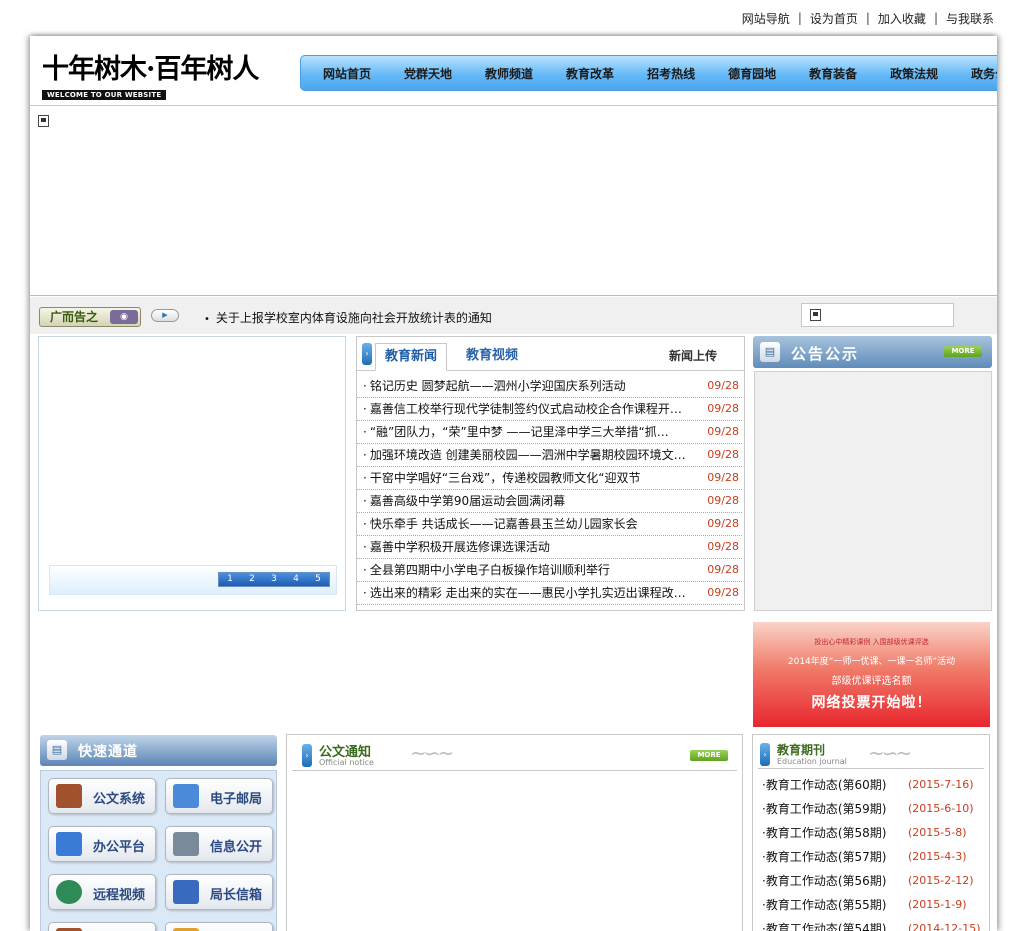 This screenshot has width=1024, height=931. I want to click on news-title: 嘉善高级中学第90届运动会圆满闭幕, so click(528, 501).